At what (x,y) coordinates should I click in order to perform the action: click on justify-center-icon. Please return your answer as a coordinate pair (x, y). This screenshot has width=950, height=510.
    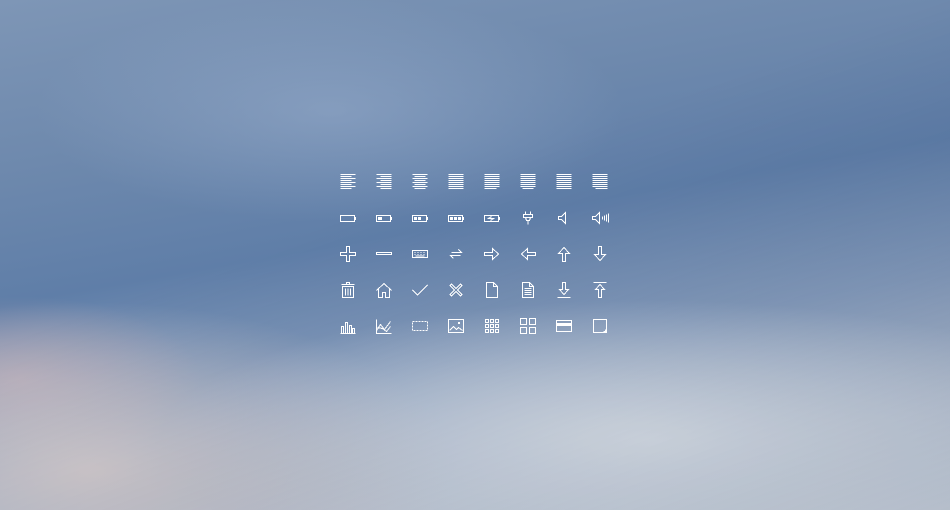
    Looking at the image, I should click on (528, 182).